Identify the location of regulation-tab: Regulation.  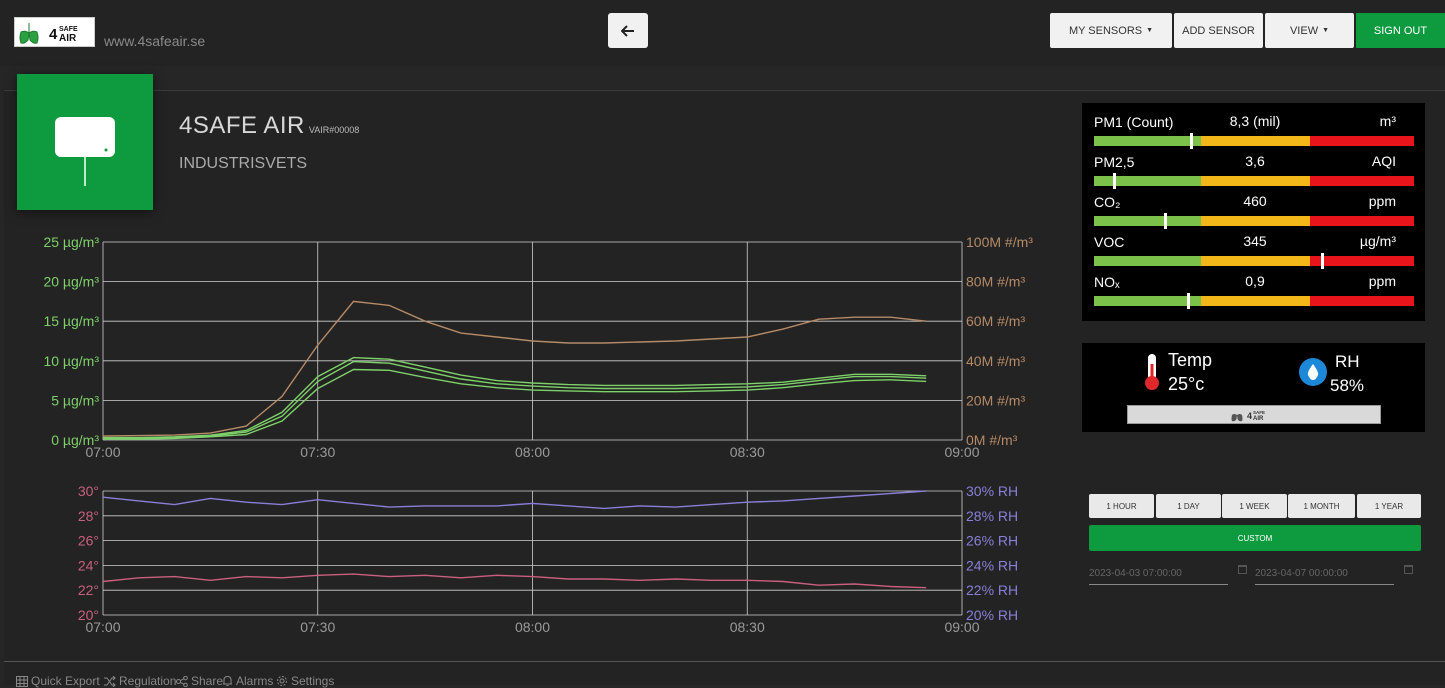
(140, 681).